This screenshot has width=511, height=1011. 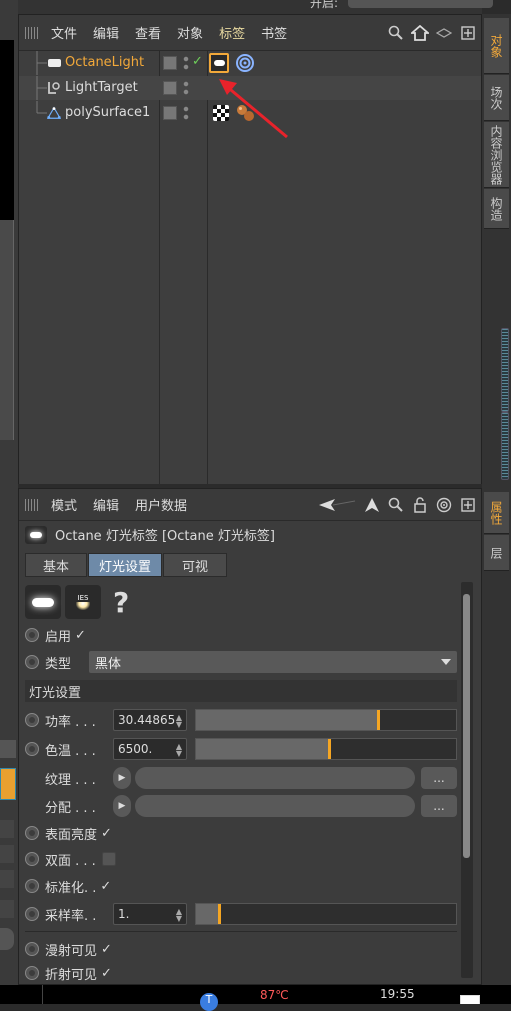 I want to click on rtab-takes: 场次, so click(x=496, y=98).